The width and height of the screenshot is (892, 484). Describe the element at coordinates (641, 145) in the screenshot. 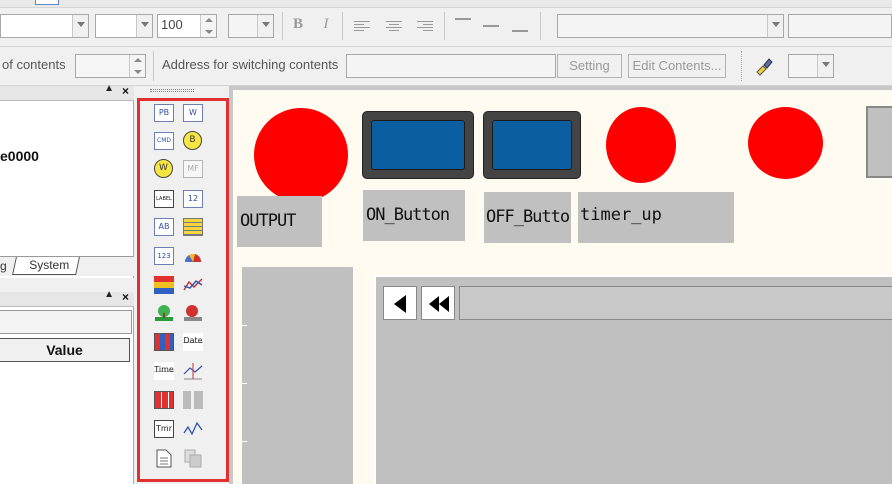

I see `timer-lamp` at that location.